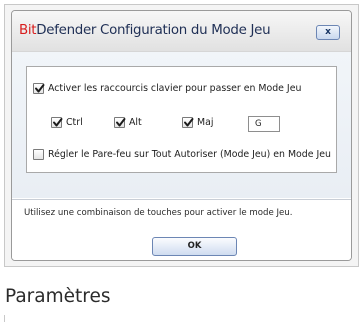 The width and height of the screenshot is (363, 322). What do you see at coordinates (128, 122) in the screenshot?
I see `alt-option: Alt` at bounding box center [128, 122].